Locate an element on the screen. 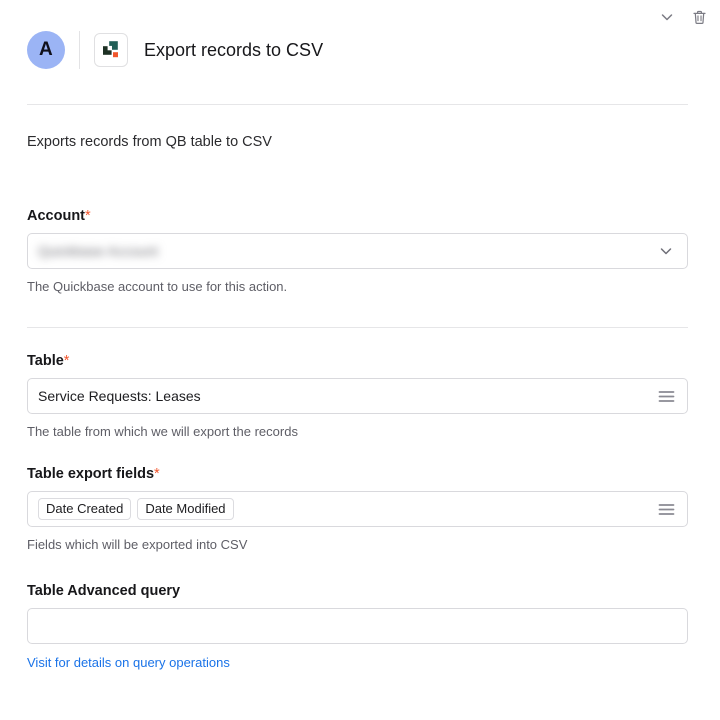 This screenshot has height=720, width=720. avatar-letter: A is located at coordinates (46, 49).